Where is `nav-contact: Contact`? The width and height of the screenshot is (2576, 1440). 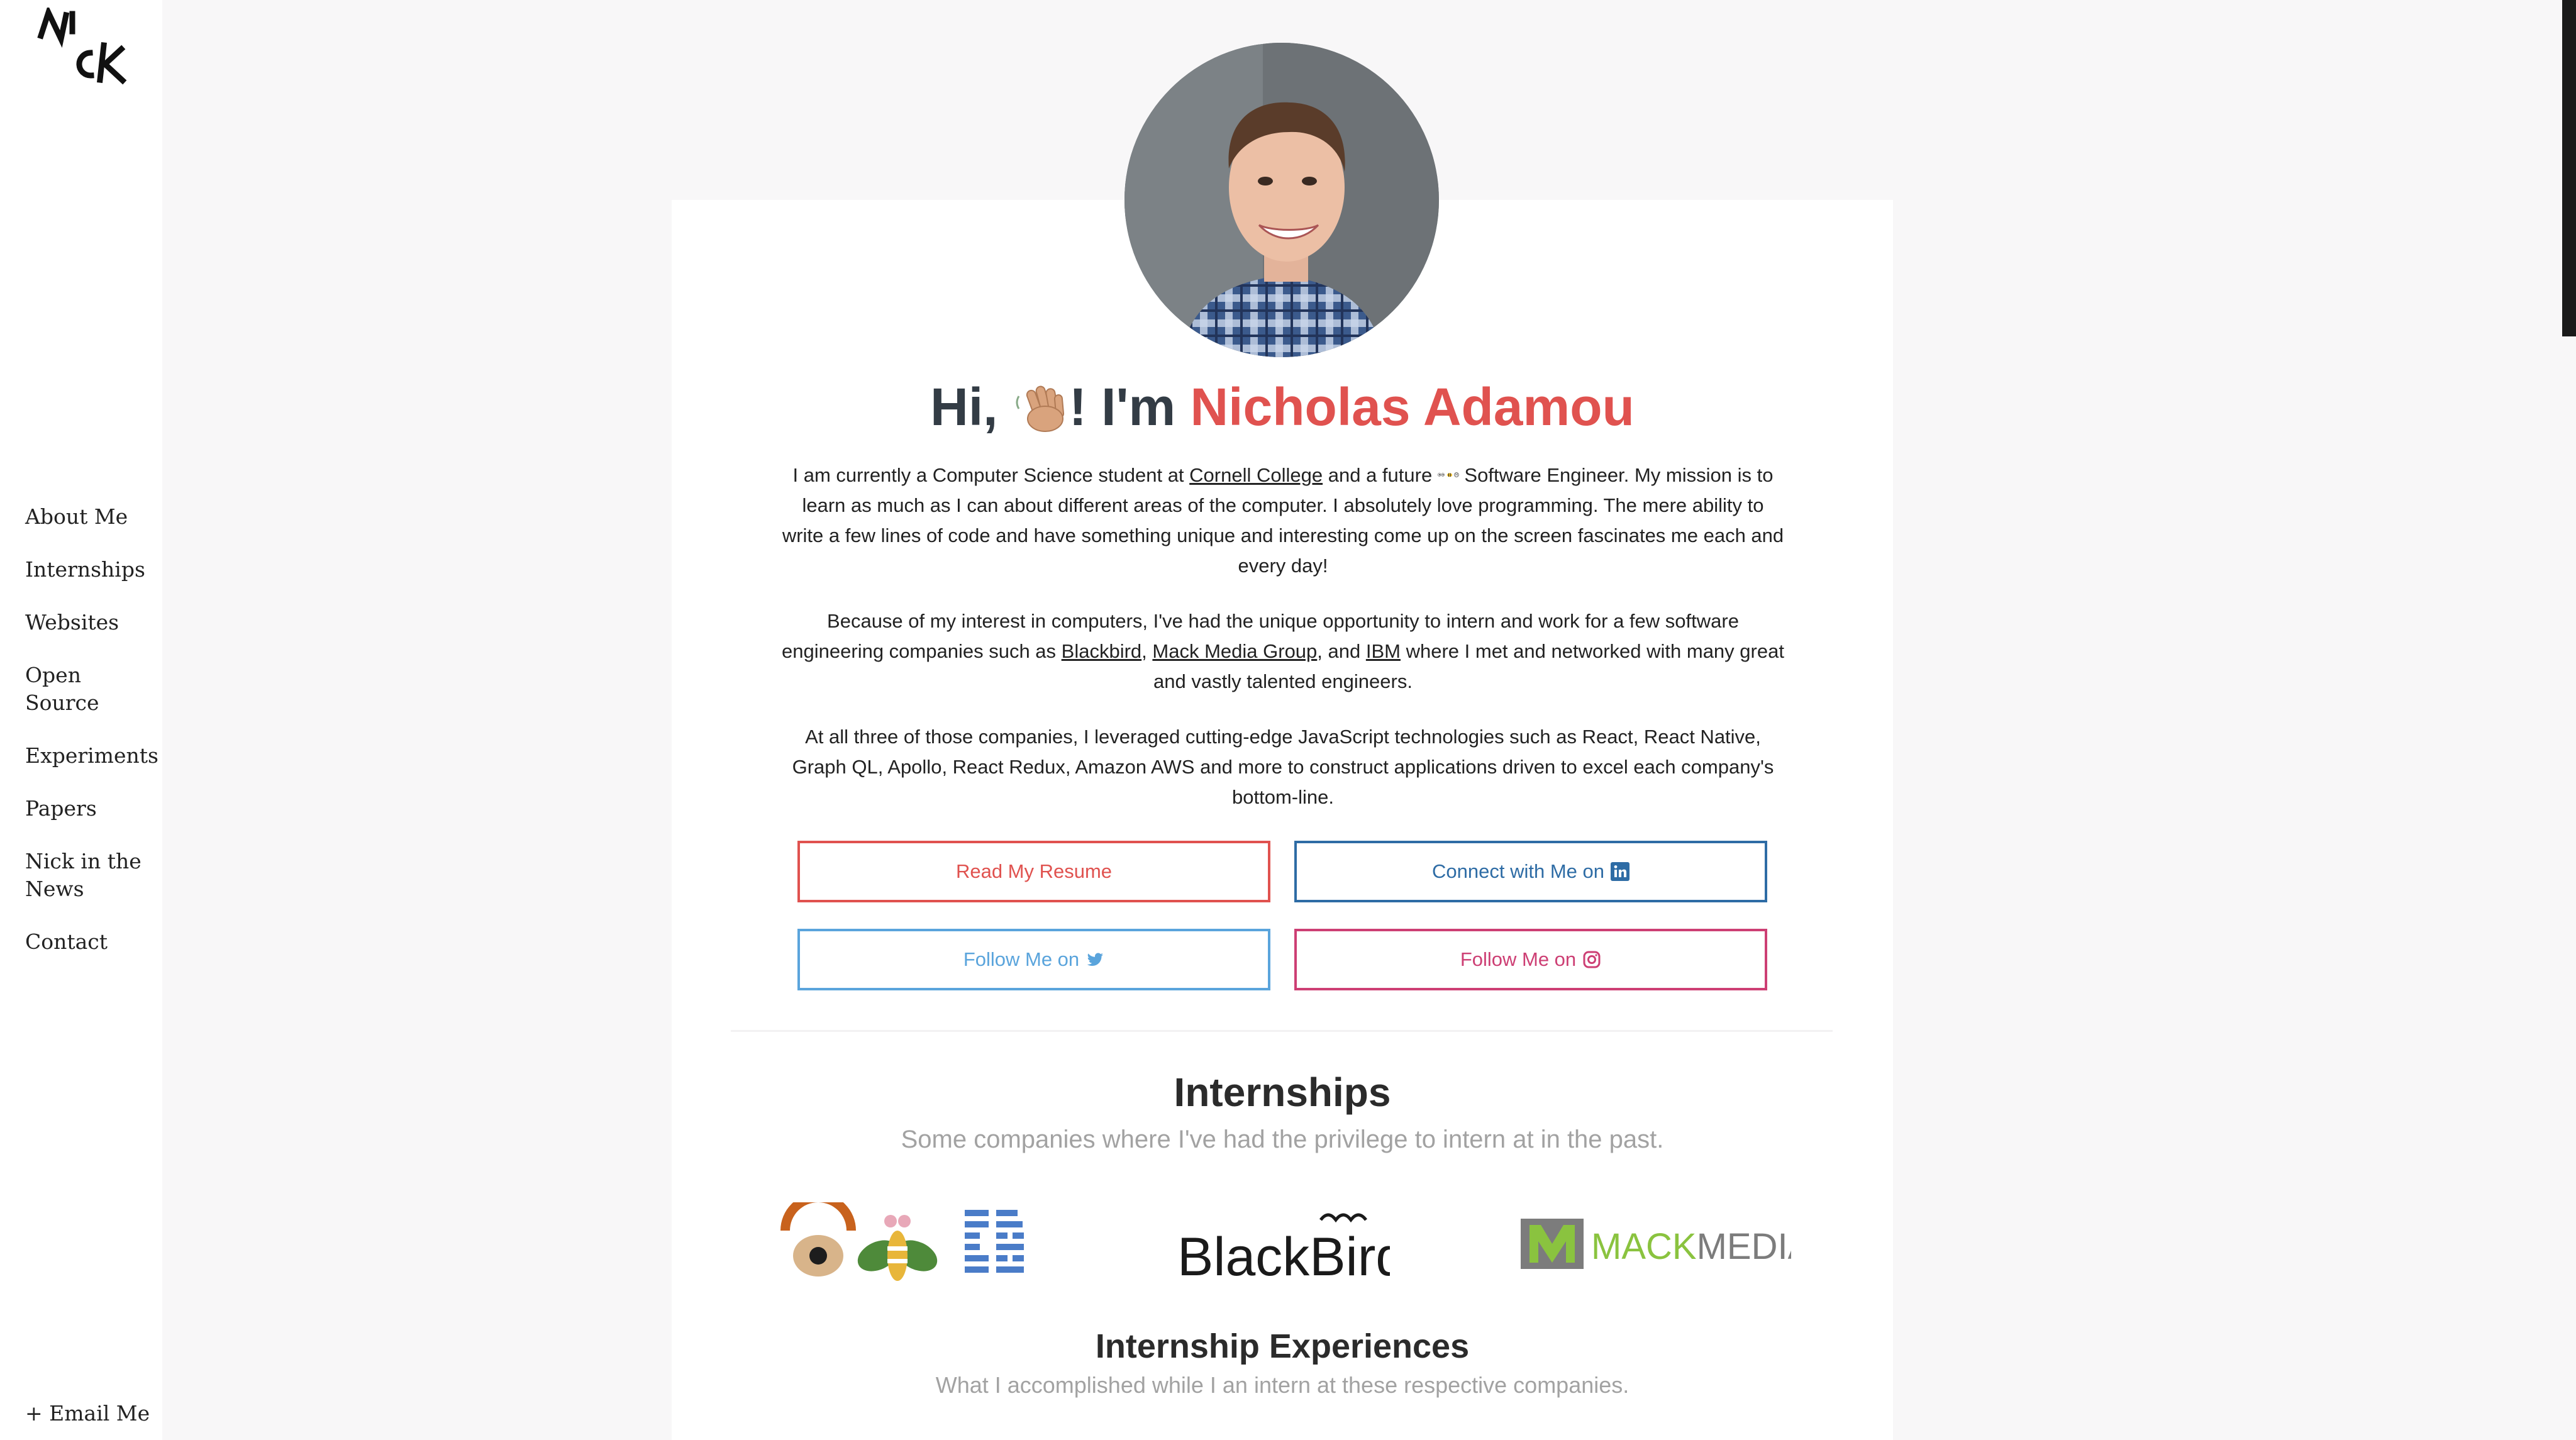 nav-contact: Contact is located at coordinates (91, 942).